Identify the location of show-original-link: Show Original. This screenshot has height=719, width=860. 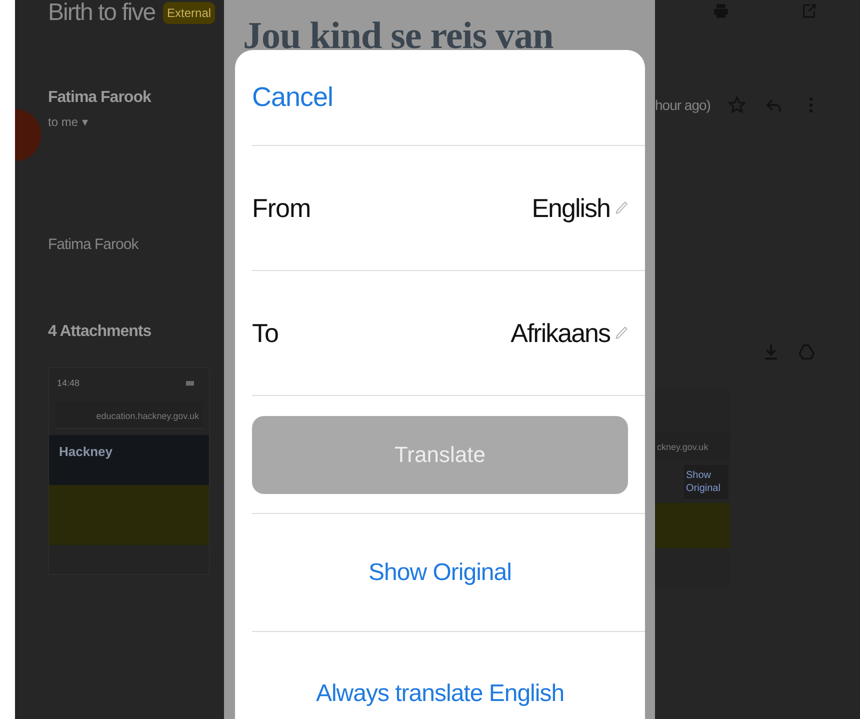
(704, 482).